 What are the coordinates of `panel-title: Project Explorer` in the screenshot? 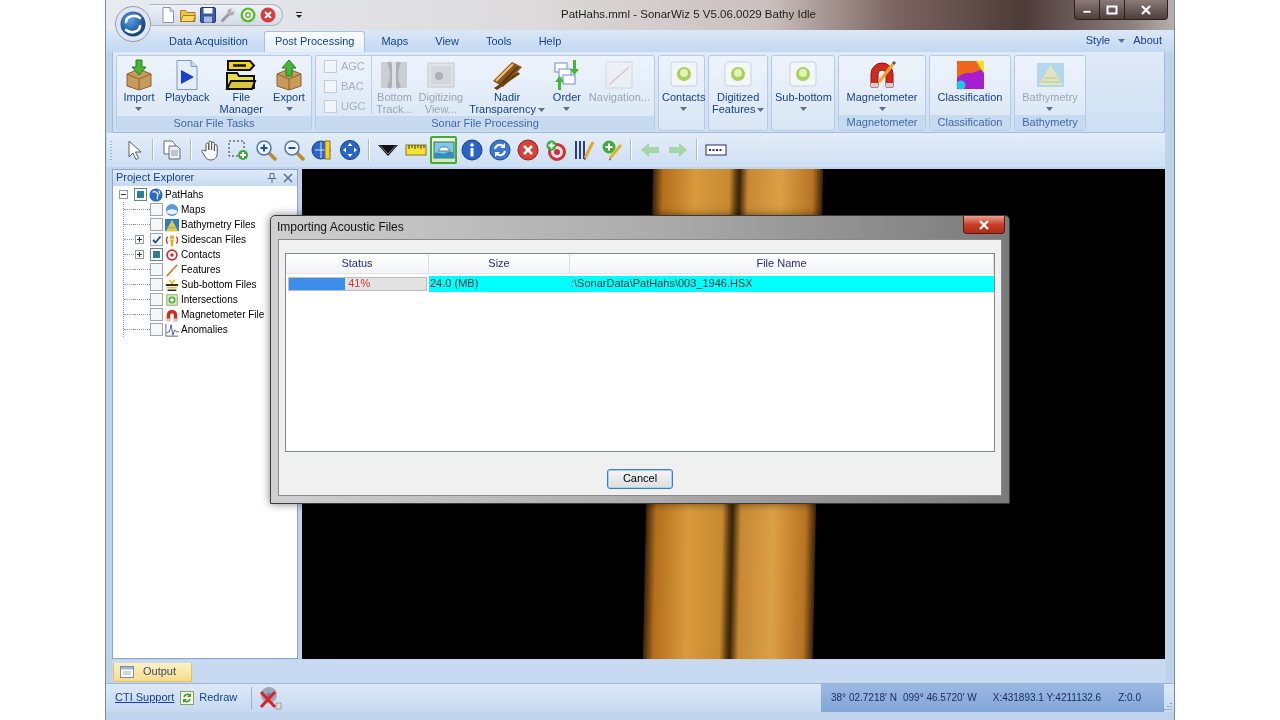 It's located at (156, 178).